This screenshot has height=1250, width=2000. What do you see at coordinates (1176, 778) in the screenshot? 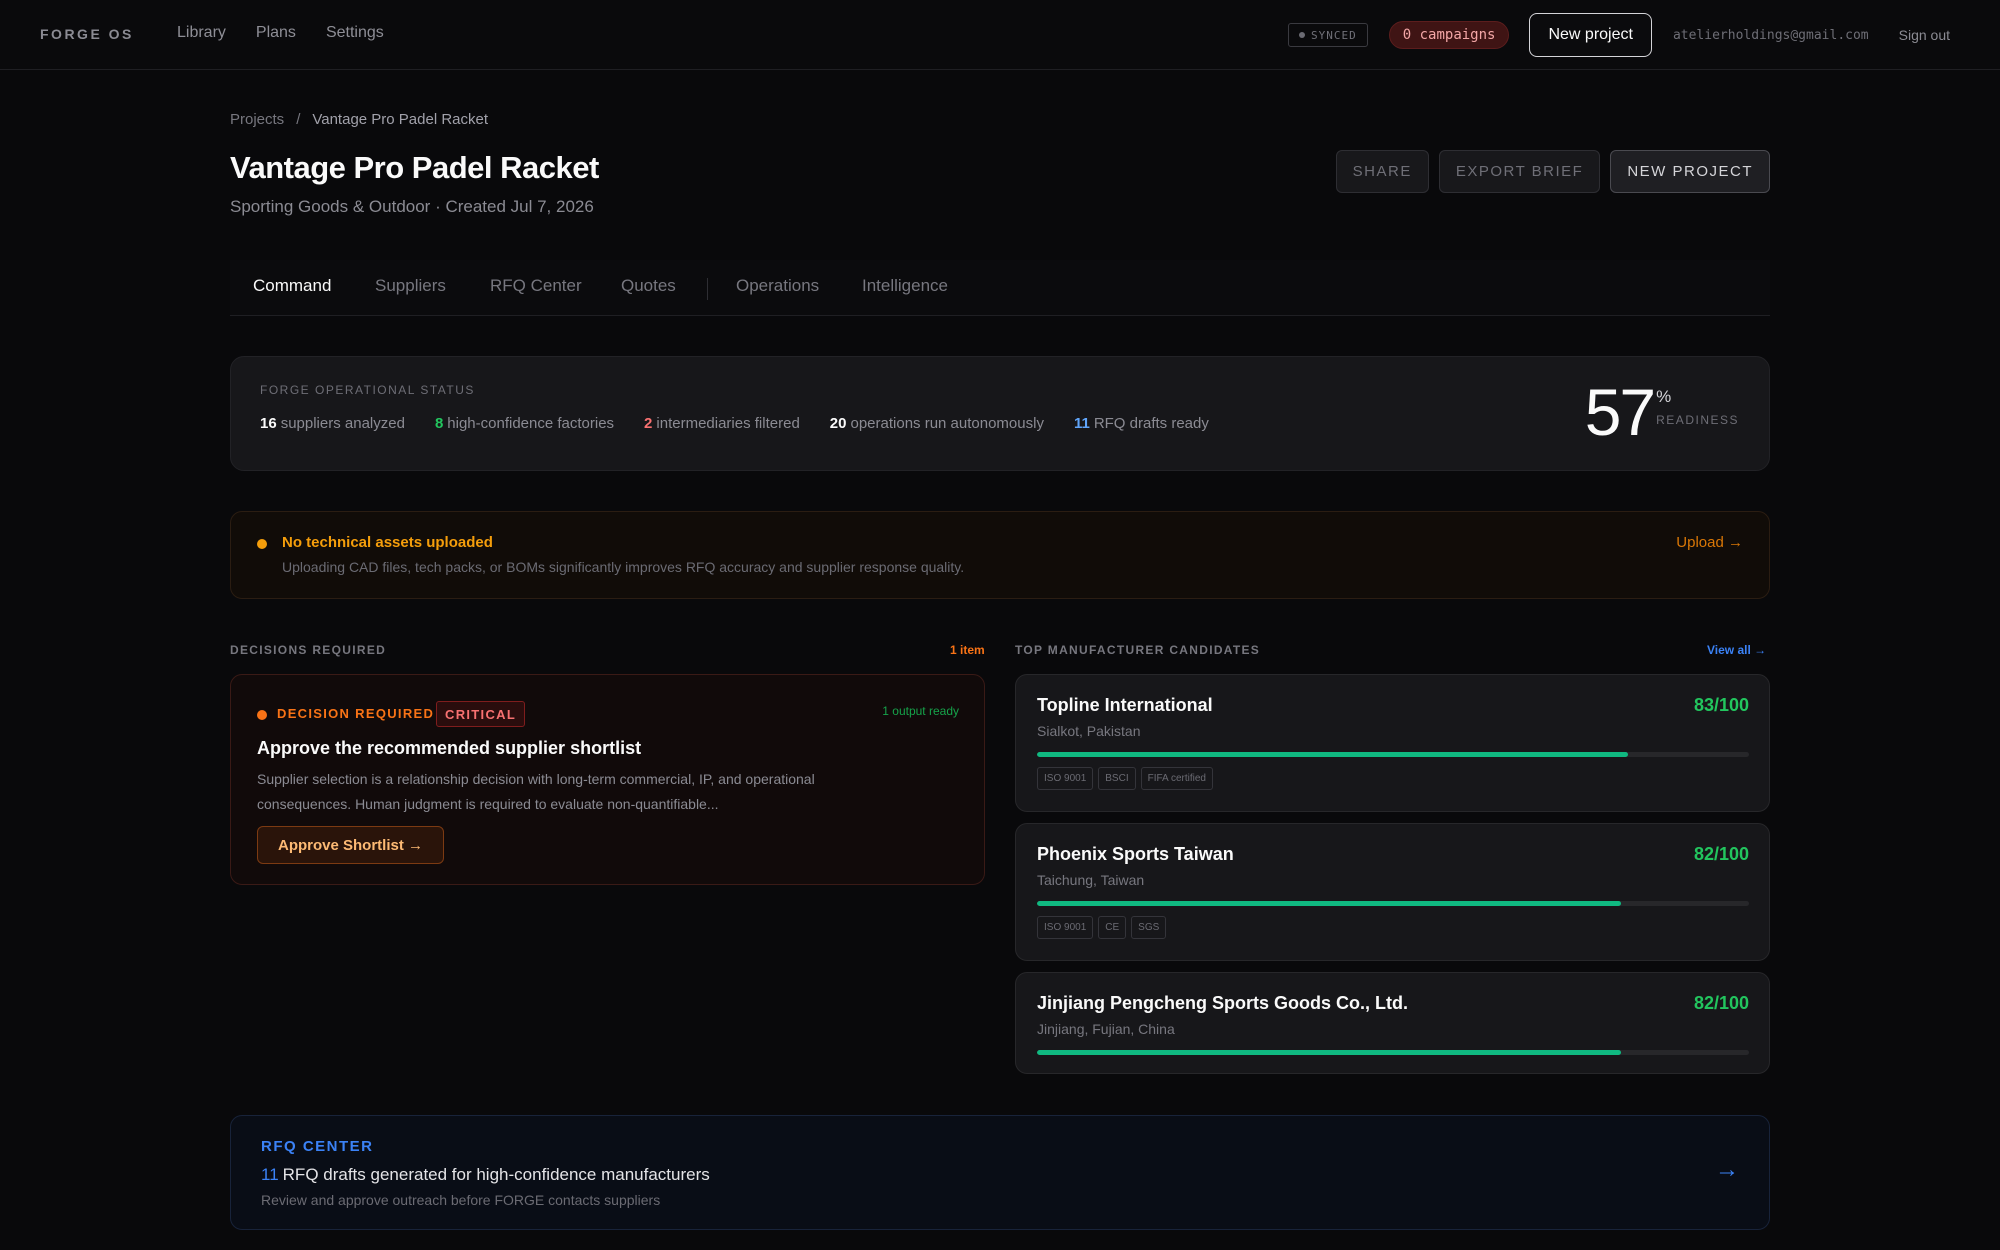
I see `cert-badge: FIFA certified` at bounding box center [1176, 778].